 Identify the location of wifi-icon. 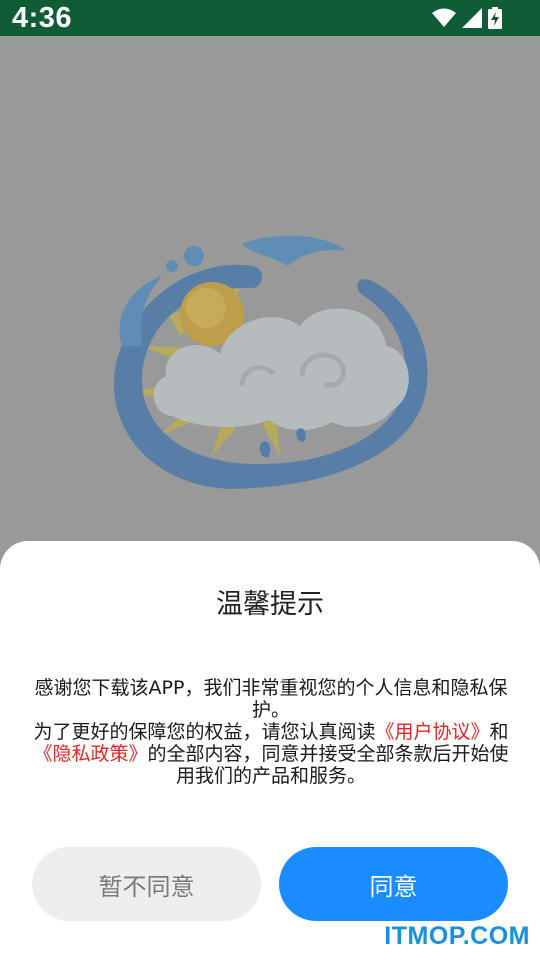
(444, 18).